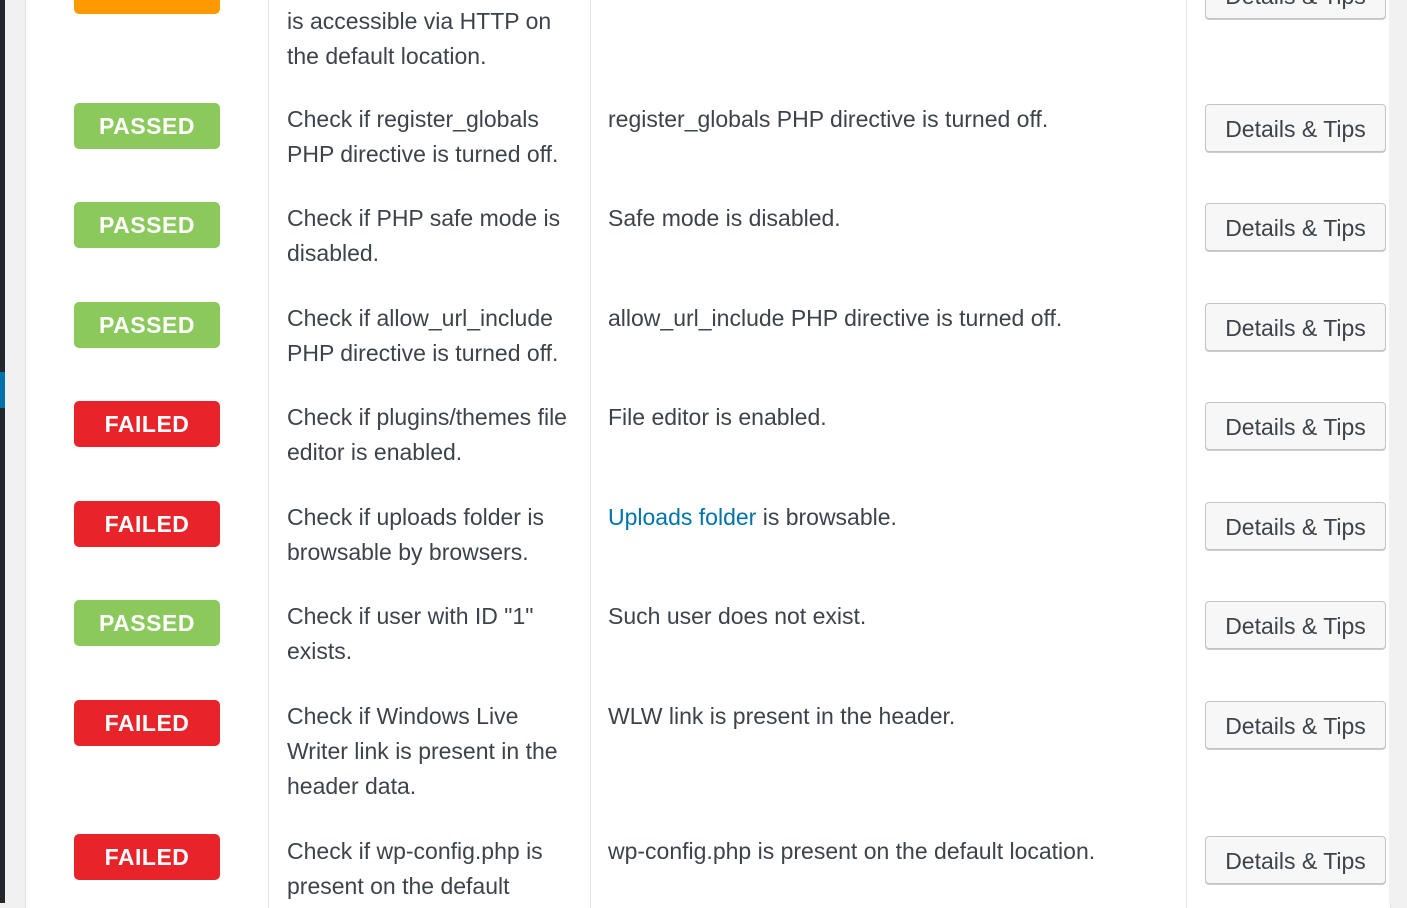  What do you see at coordinates (893, 218) in the screenshot?
I see `test-result: Safe mode is disabled.` at bounding box center [893, 218].